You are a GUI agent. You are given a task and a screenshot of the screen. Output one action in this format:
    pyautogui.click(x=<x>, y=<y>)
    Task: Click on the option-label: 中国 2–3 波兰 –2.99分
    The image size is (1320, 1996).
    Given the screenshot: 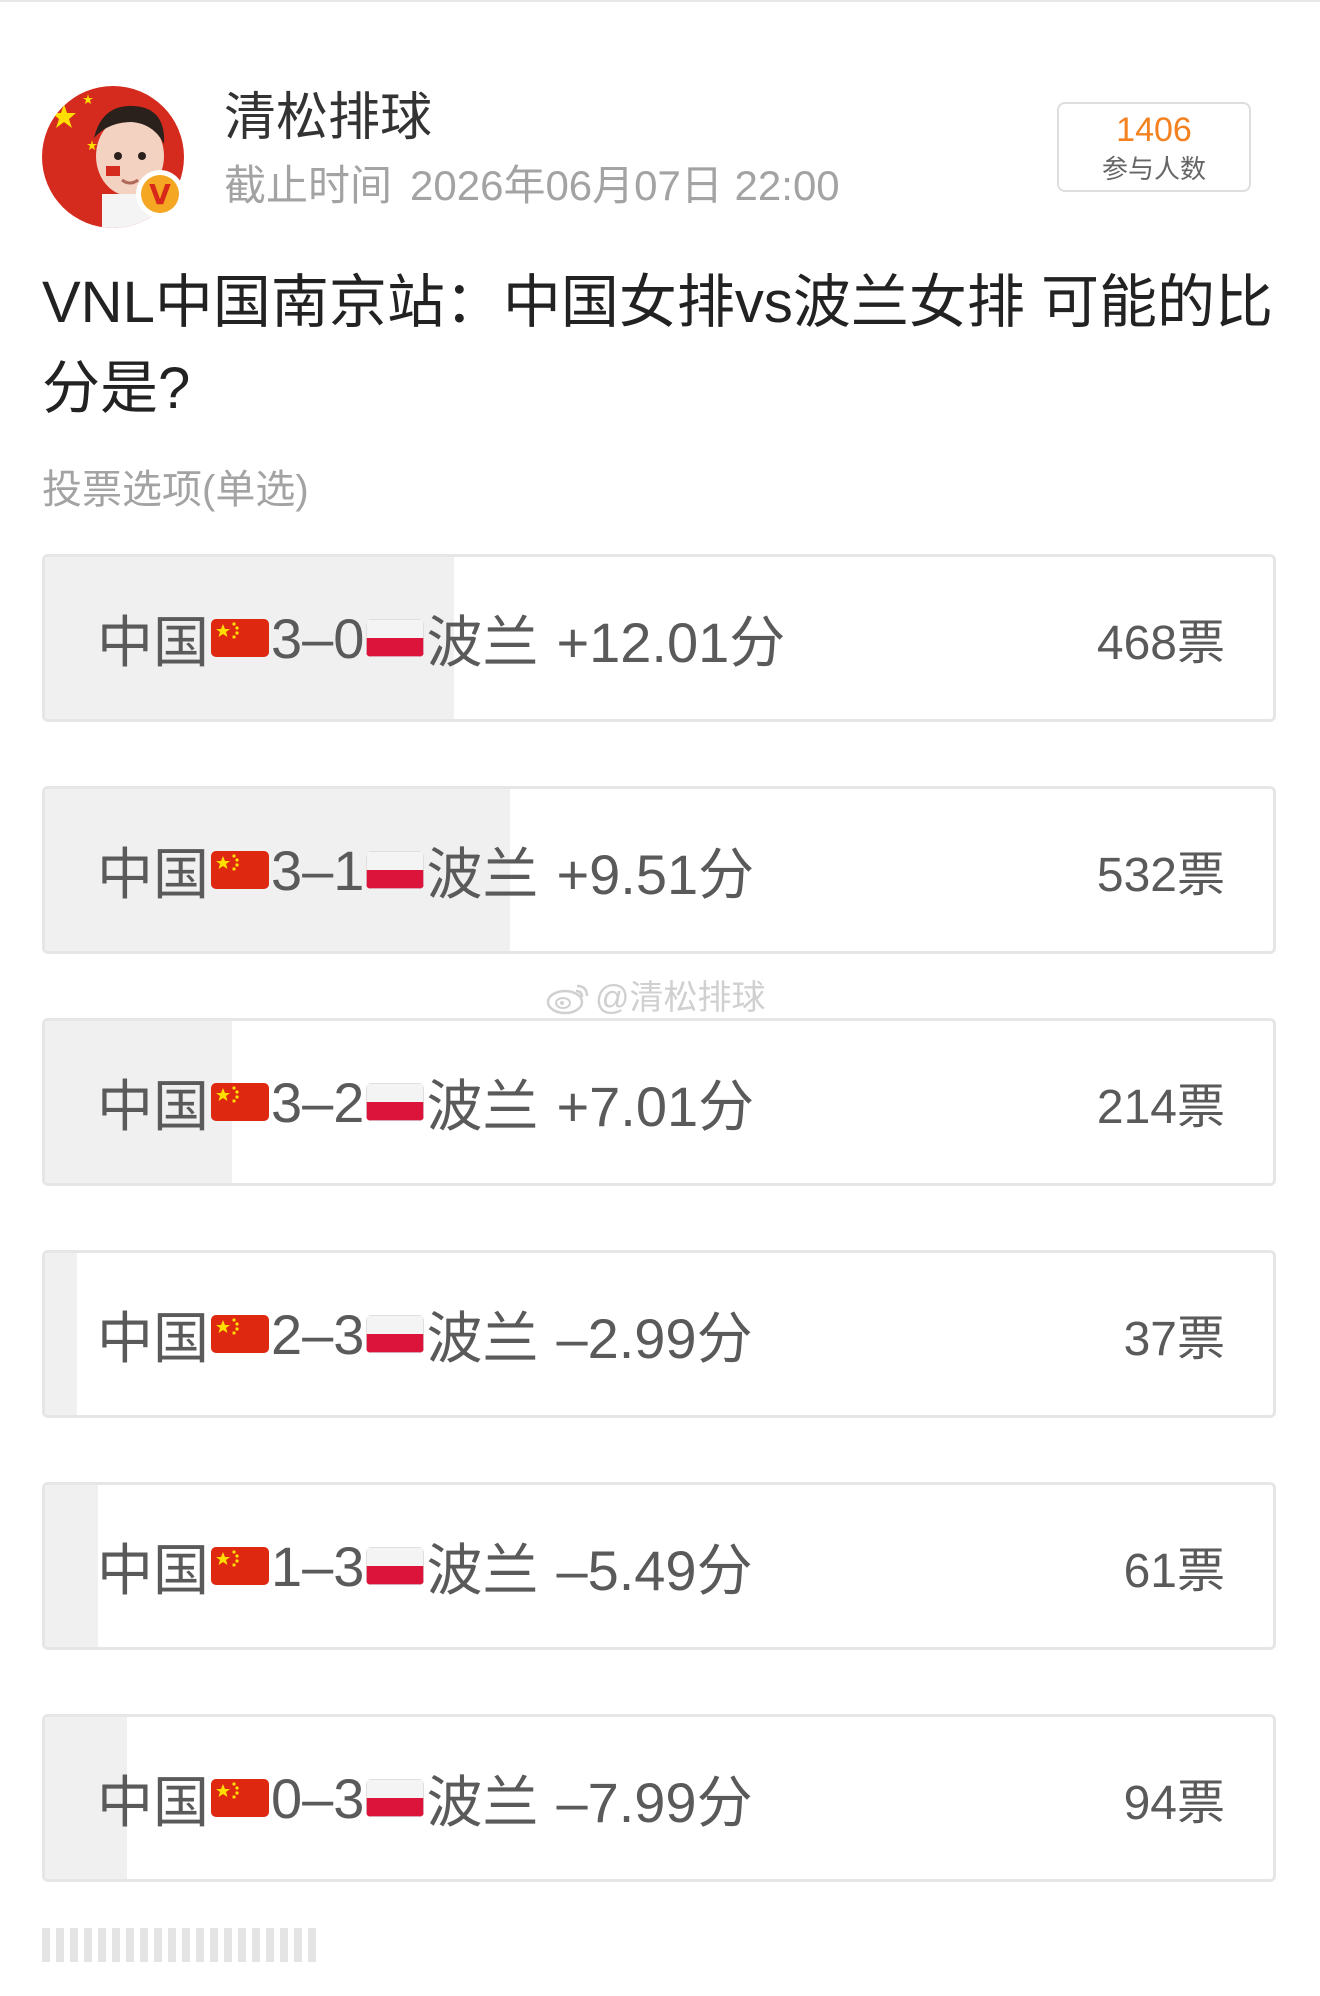 What is the action you would take?
    pyautogui.click(x=425, y=1334)
    